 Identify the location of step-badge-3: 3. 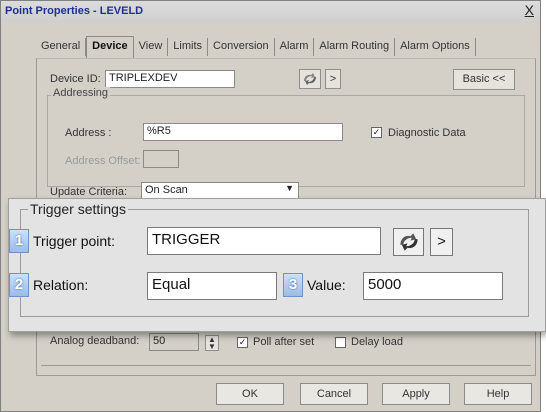
(293, 285).